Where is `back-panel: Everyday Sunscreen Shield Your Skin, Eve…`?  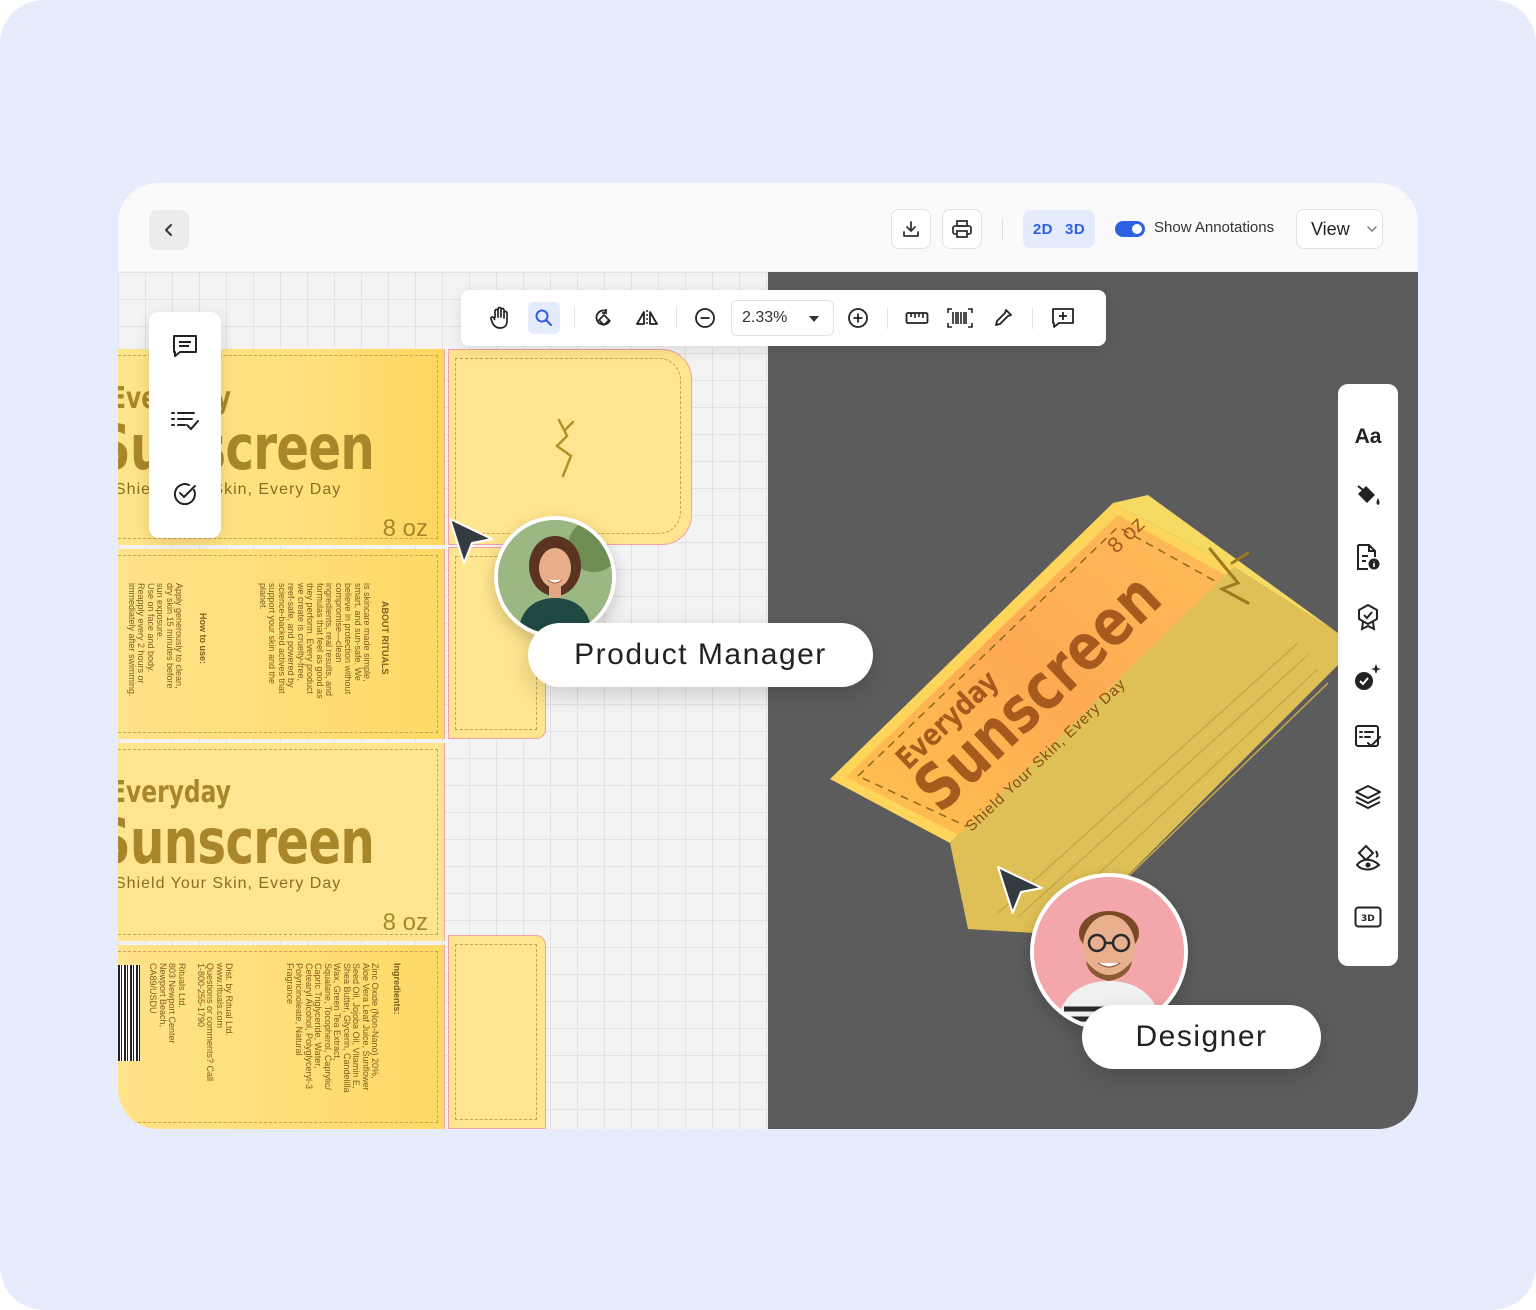 back-panel: Everyday Sunscreen Shield Your Skin, Eve… is located at coordinates (281, 842).